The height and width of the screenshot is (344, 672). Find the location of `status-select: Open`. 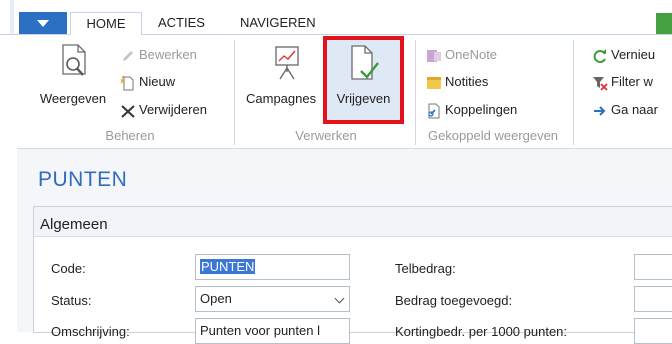

status-select: Open is located at coordinates (272, 299).